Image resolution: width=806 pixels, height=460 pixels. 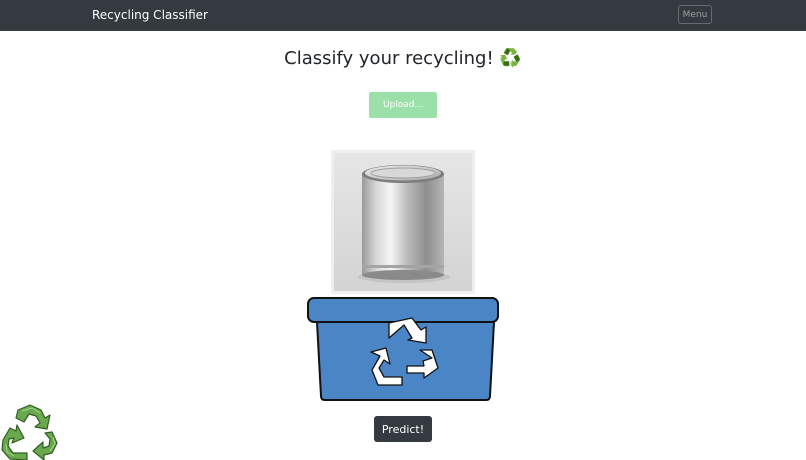 I want to click on predict-button: Predict!, so click(x=403, y=429).